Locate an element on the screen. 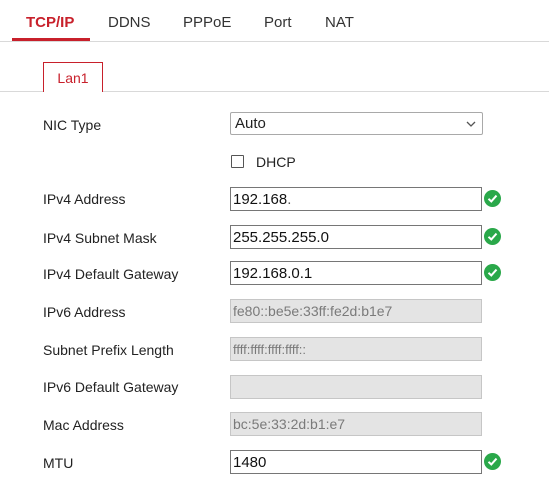  subnet-prefix-length-input is located at coordinates (356, 349).